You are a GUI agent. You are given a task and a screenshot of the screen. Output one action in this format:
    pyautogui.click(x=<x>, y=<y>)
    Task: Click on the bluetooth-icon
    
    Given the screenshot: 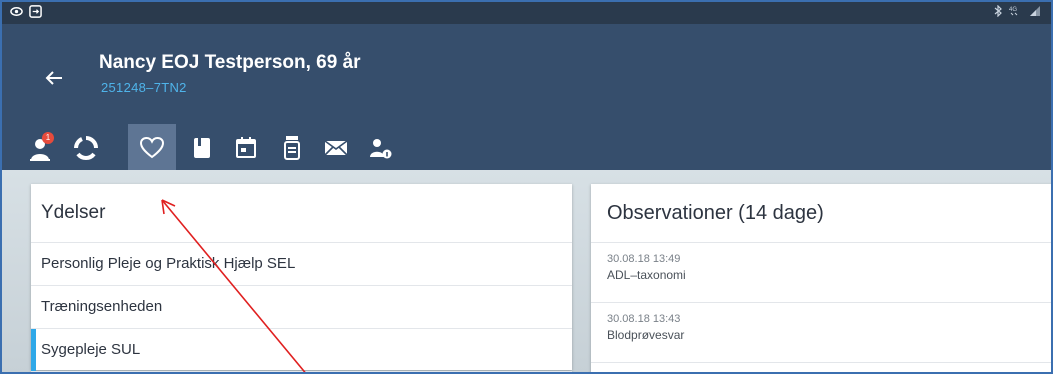 What is the action you would take?
    pyautogui.click(x=998, y=11)
    